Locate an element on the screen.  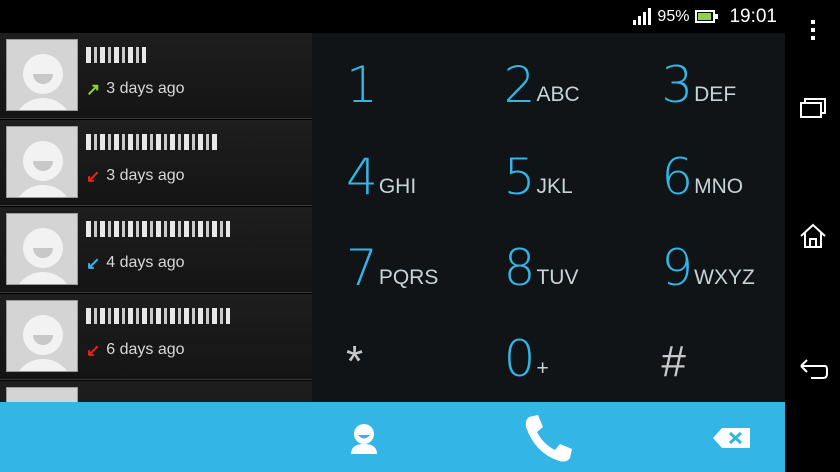
recent-apps-icon is located at coordinates (812, 108).